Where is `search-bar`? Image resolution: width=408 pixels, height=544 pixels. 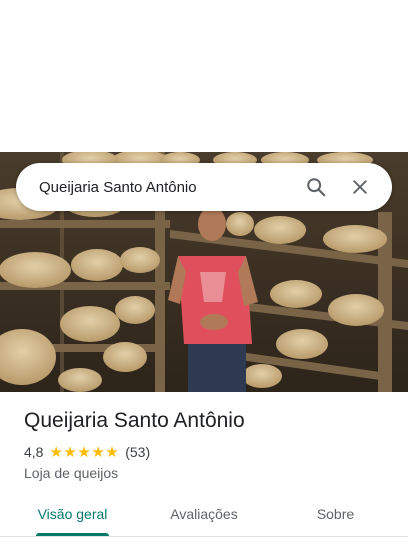
search-bar is located at coordinates (204, 187).